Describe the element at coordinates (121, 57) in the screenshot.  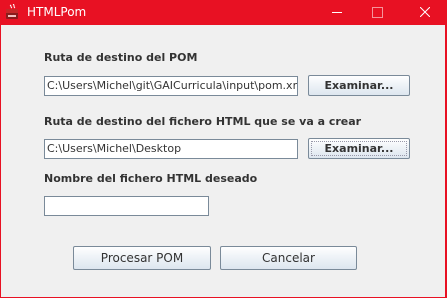
I see `pom-path-label: Ruta de destino del POM` at that location.